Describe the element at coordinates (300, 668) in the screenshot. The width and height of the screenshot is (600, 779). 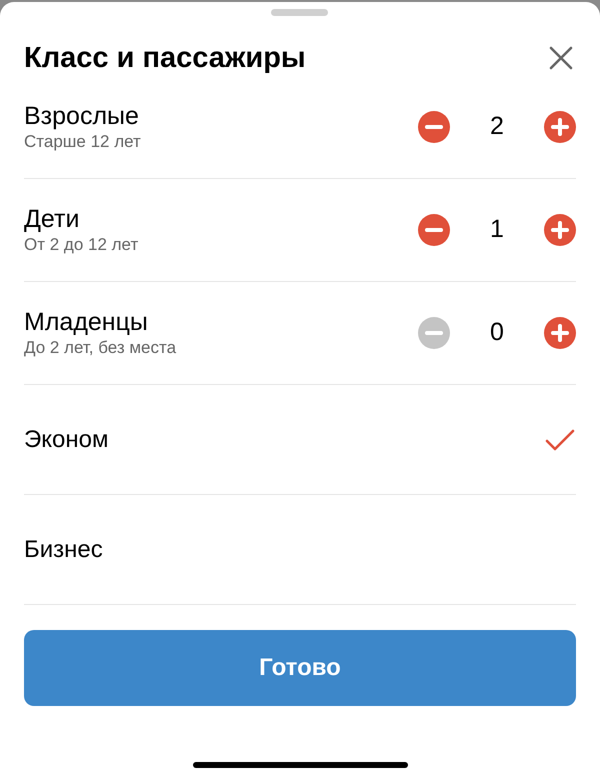
I see `done-button: Готово` at that location.